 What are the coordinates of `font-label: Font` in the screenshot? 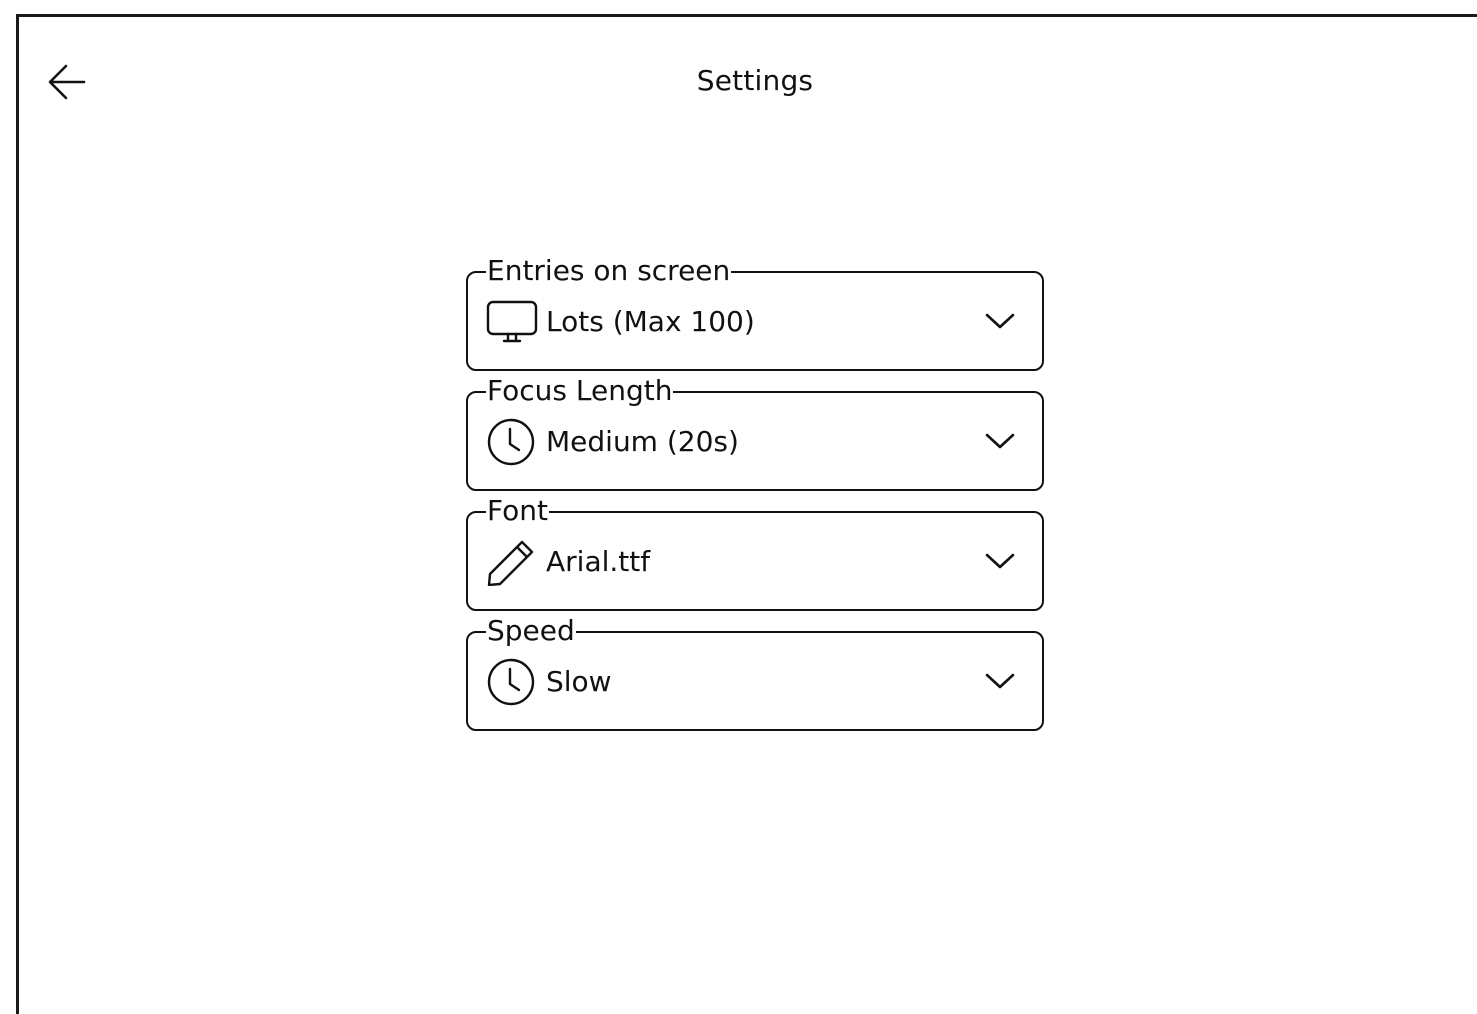 It's located at (517, 511).